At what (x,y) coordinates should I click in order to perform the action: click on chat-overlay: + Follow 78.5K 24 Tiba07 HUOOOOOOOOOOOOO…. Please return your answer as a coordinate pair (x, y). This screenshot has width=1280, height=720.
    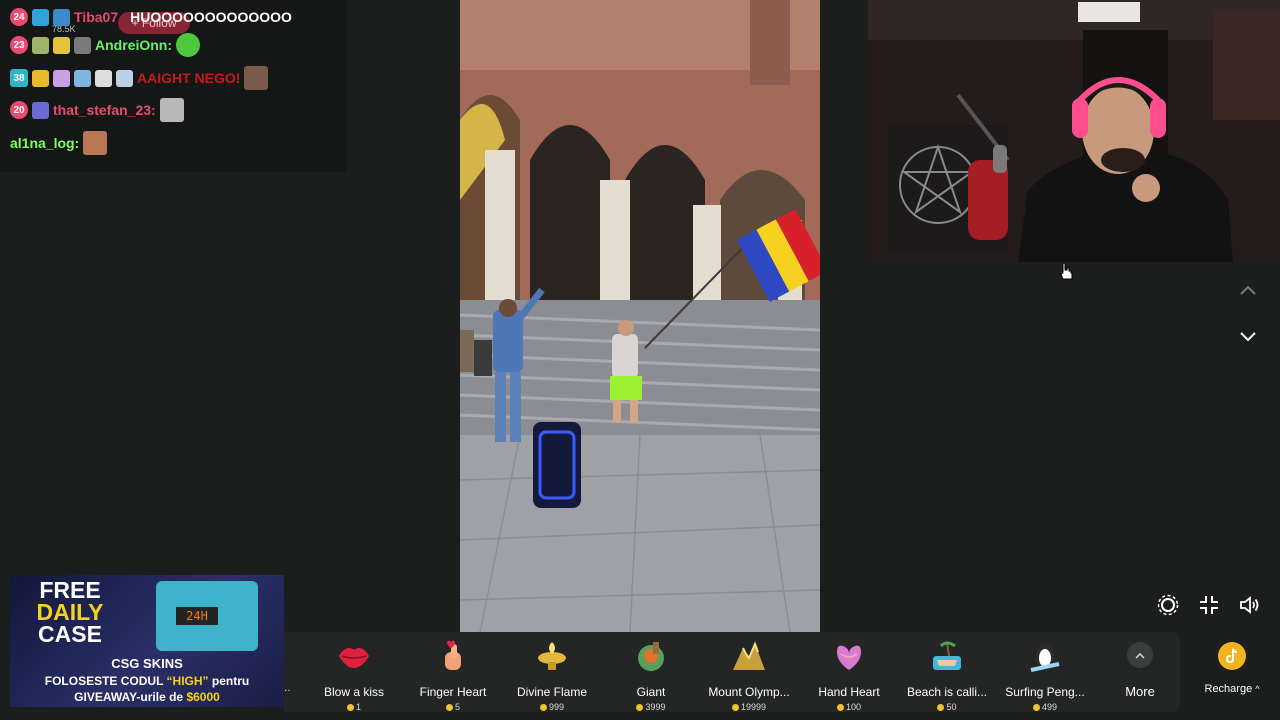
    Looking at the image, I should click on (173, 86).